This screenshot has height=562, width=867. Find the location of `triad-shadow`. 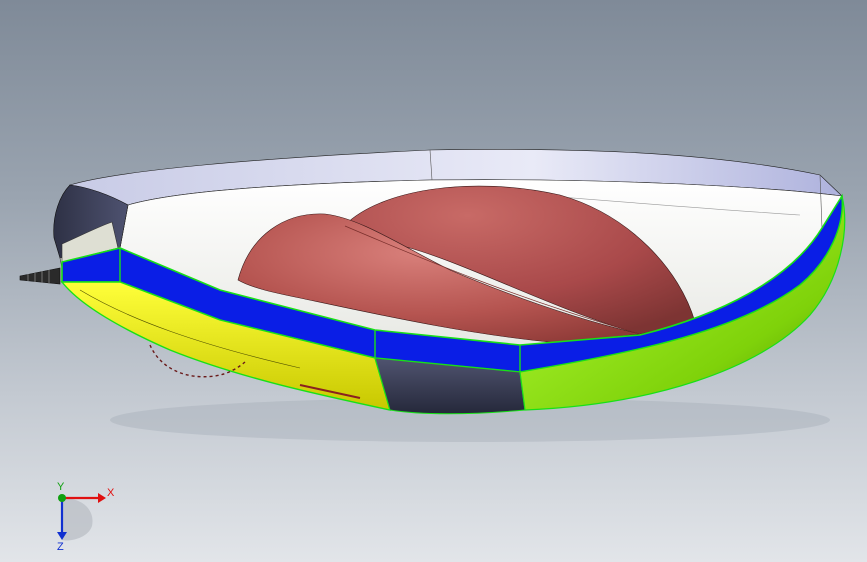

triad-shadow is located at coordinates (77, 519).